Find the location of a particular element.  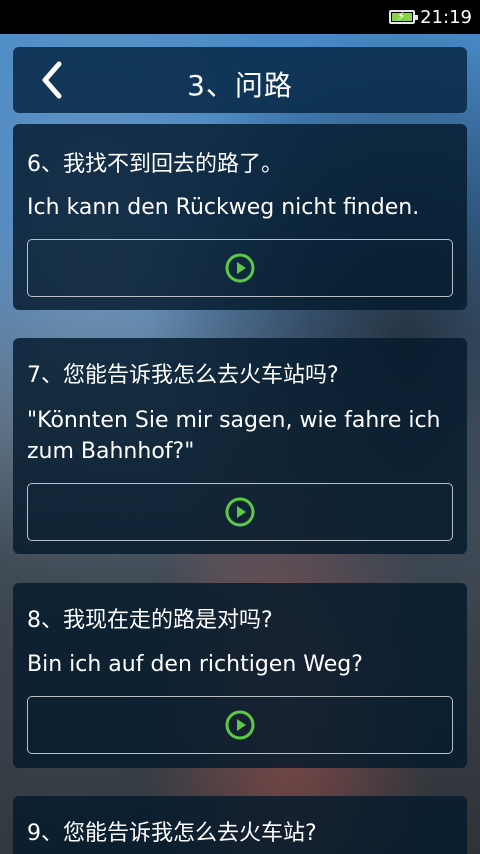

status-clock: 21:19 is located at coordinates (446, 17).